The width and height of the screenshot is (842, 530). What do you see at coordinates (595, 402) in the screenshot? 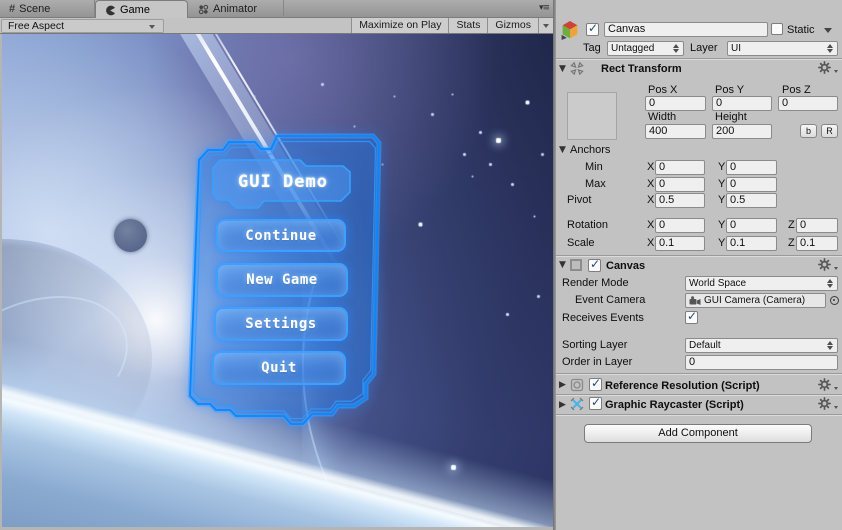
I see `graphic-raycaster-checkbox: ✓` at bounding box center [595, 402].